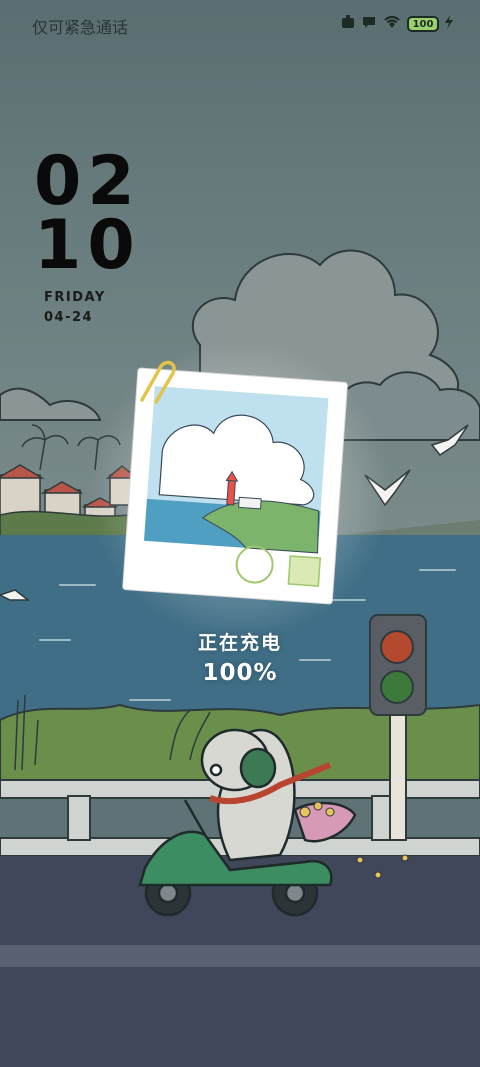 This screenshot has height=1067, width=480. I want to click on lockscreen-clock: 02 10, so click(104, 213).